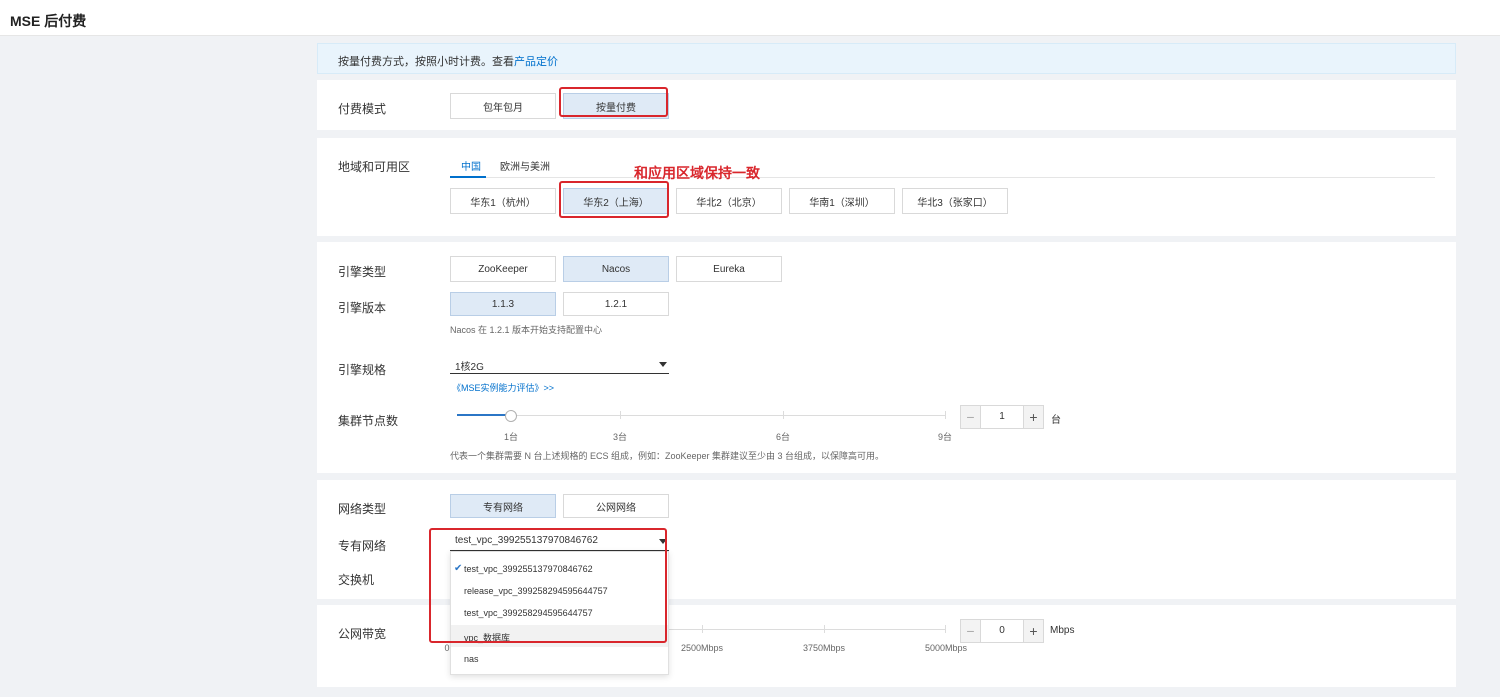 Image resolution: width=1500 pixels, height=697 pixels. I want to click on bandwidth-stepper-value: 0, so click(1002, 630).